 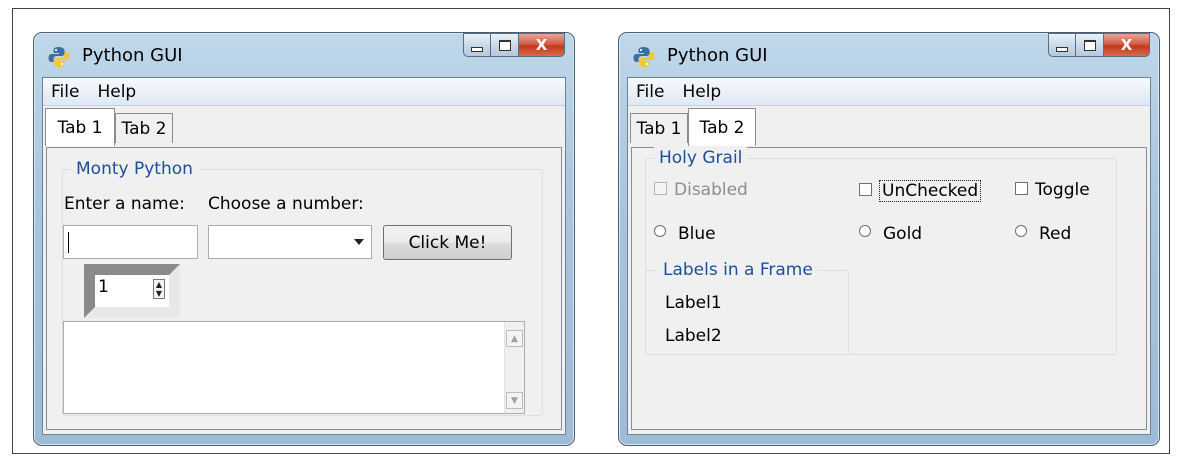 I want to click on checkbox-label: Toggle, so click(x=1062, y=190).